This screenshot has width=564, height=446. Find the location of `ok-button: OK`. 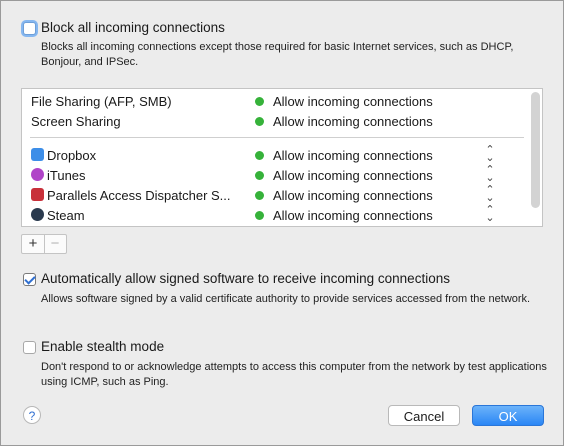

ok-button: OK is located at coordinates (508, 415).